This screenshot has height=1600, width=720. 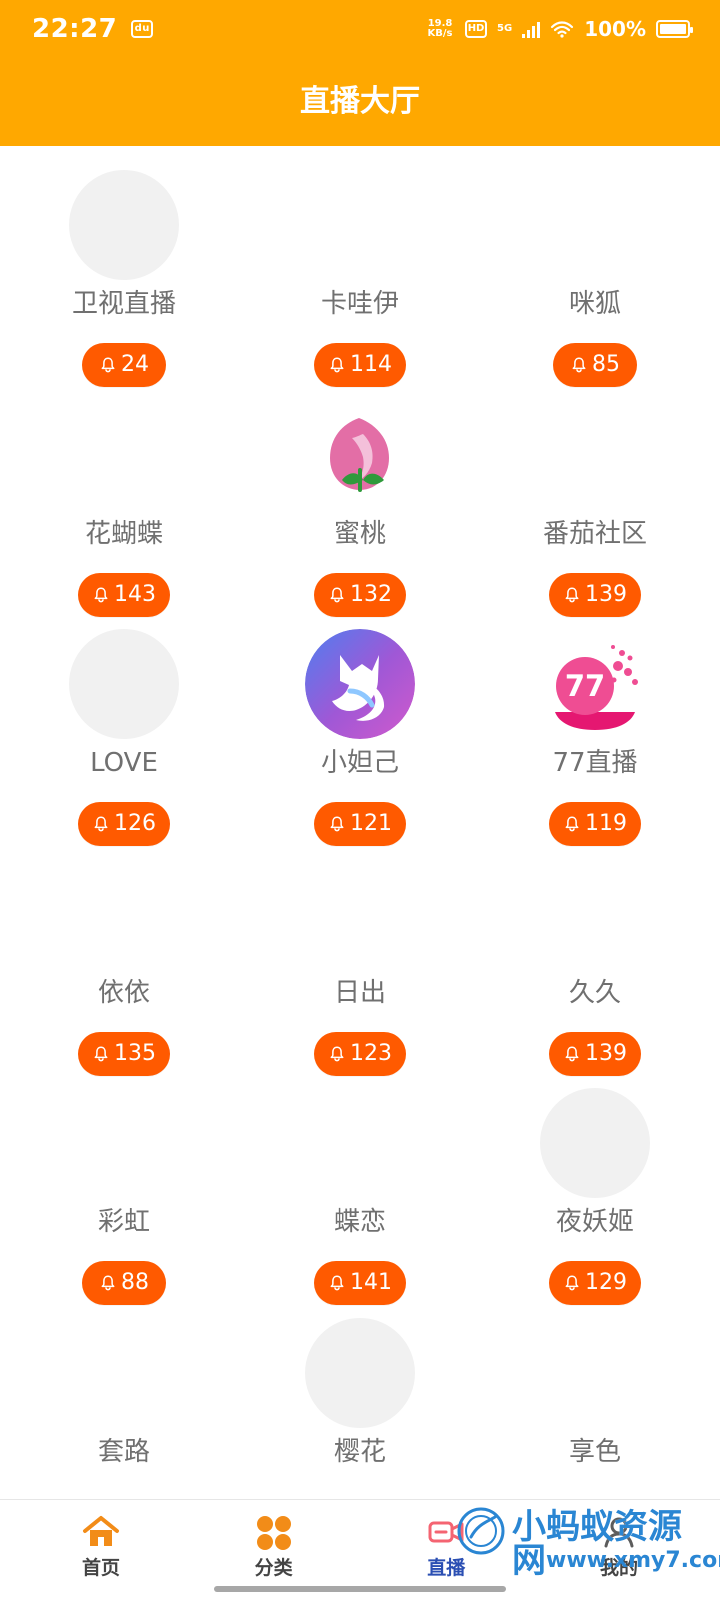 I want to click on status-right: 19.8 KB/s HD 5G 100%, so click(x=559, y=29).